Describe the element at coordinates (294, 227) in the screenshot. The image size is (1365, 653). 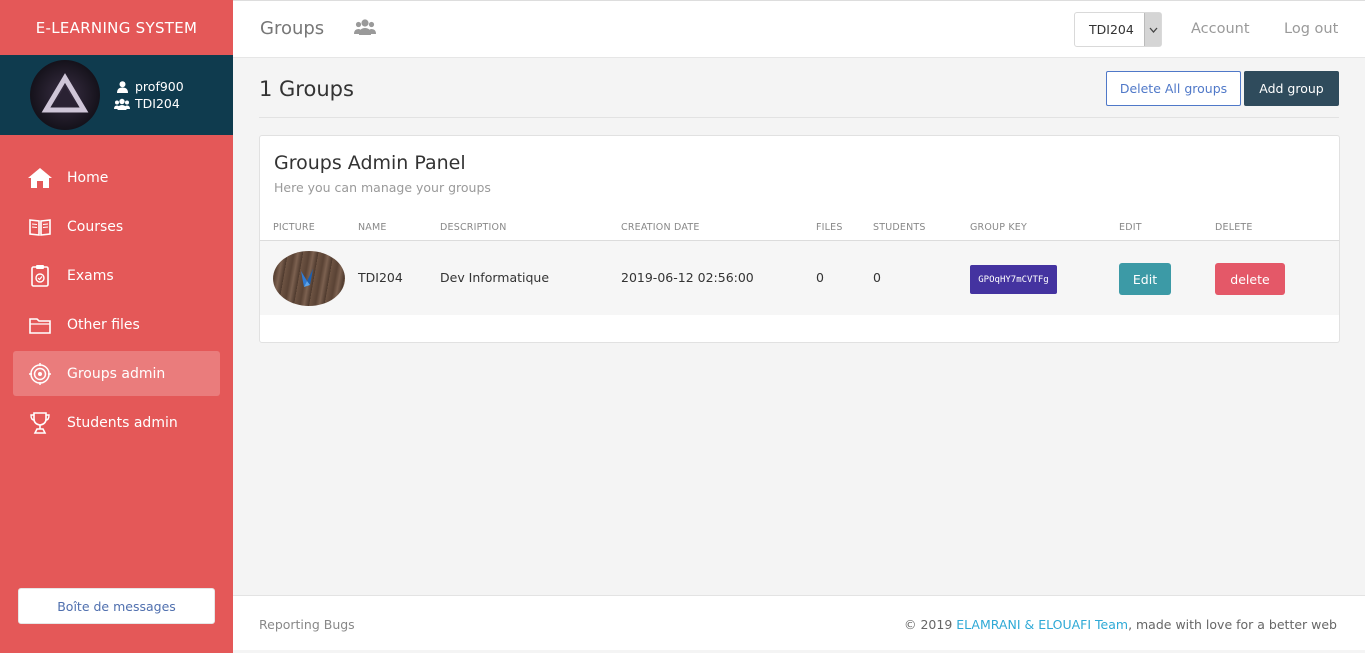
I see `column-header-picture: PICTURE` at that location.